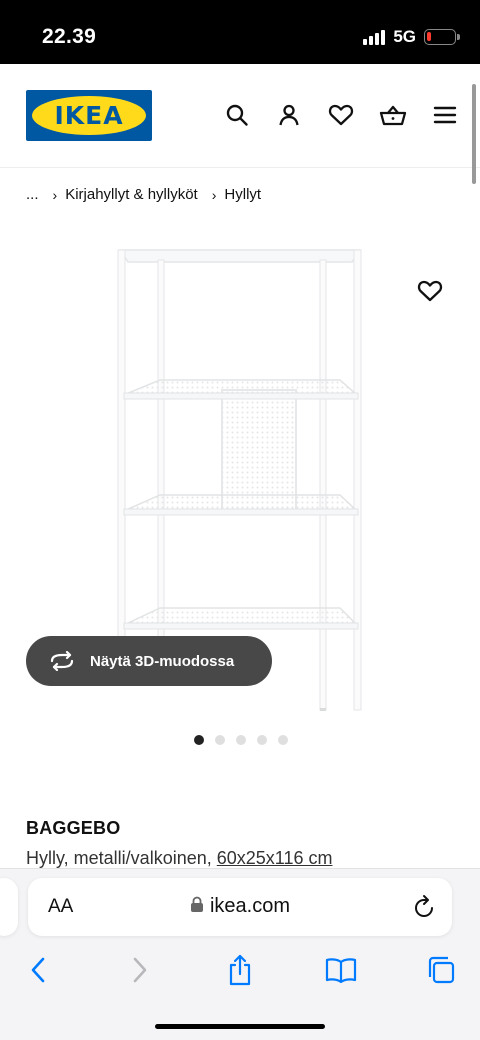  I want to click on breadcrumb-item-shelves: Hyllyt, so click(242, 194).